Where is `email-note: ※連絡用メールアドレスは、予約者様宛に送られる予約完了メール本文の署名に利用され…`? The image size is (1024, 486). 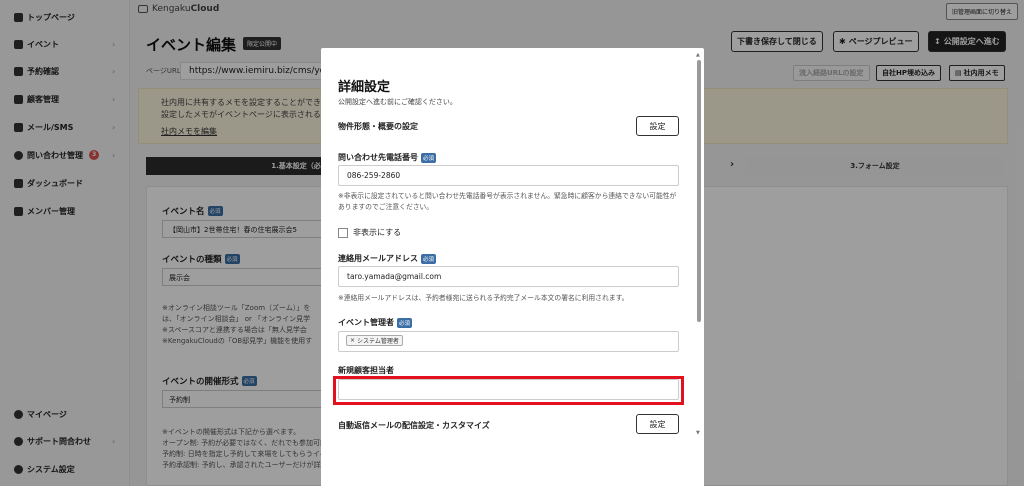 email-note: ※連絡用メールアドレスは、予約者様宛に送られる予約完了メール本文の署名に利用され… is located at coordinates (483, 298).